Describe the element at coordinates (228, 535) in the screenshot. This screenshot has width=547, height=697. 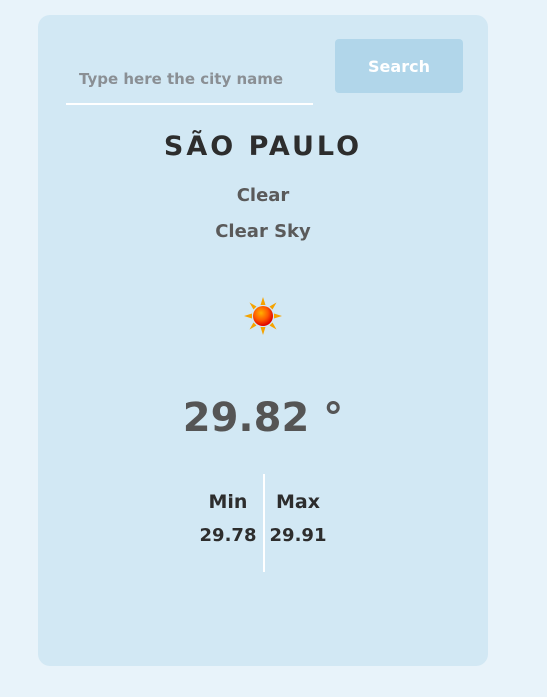
I see `min-value: 29.78` at that location.